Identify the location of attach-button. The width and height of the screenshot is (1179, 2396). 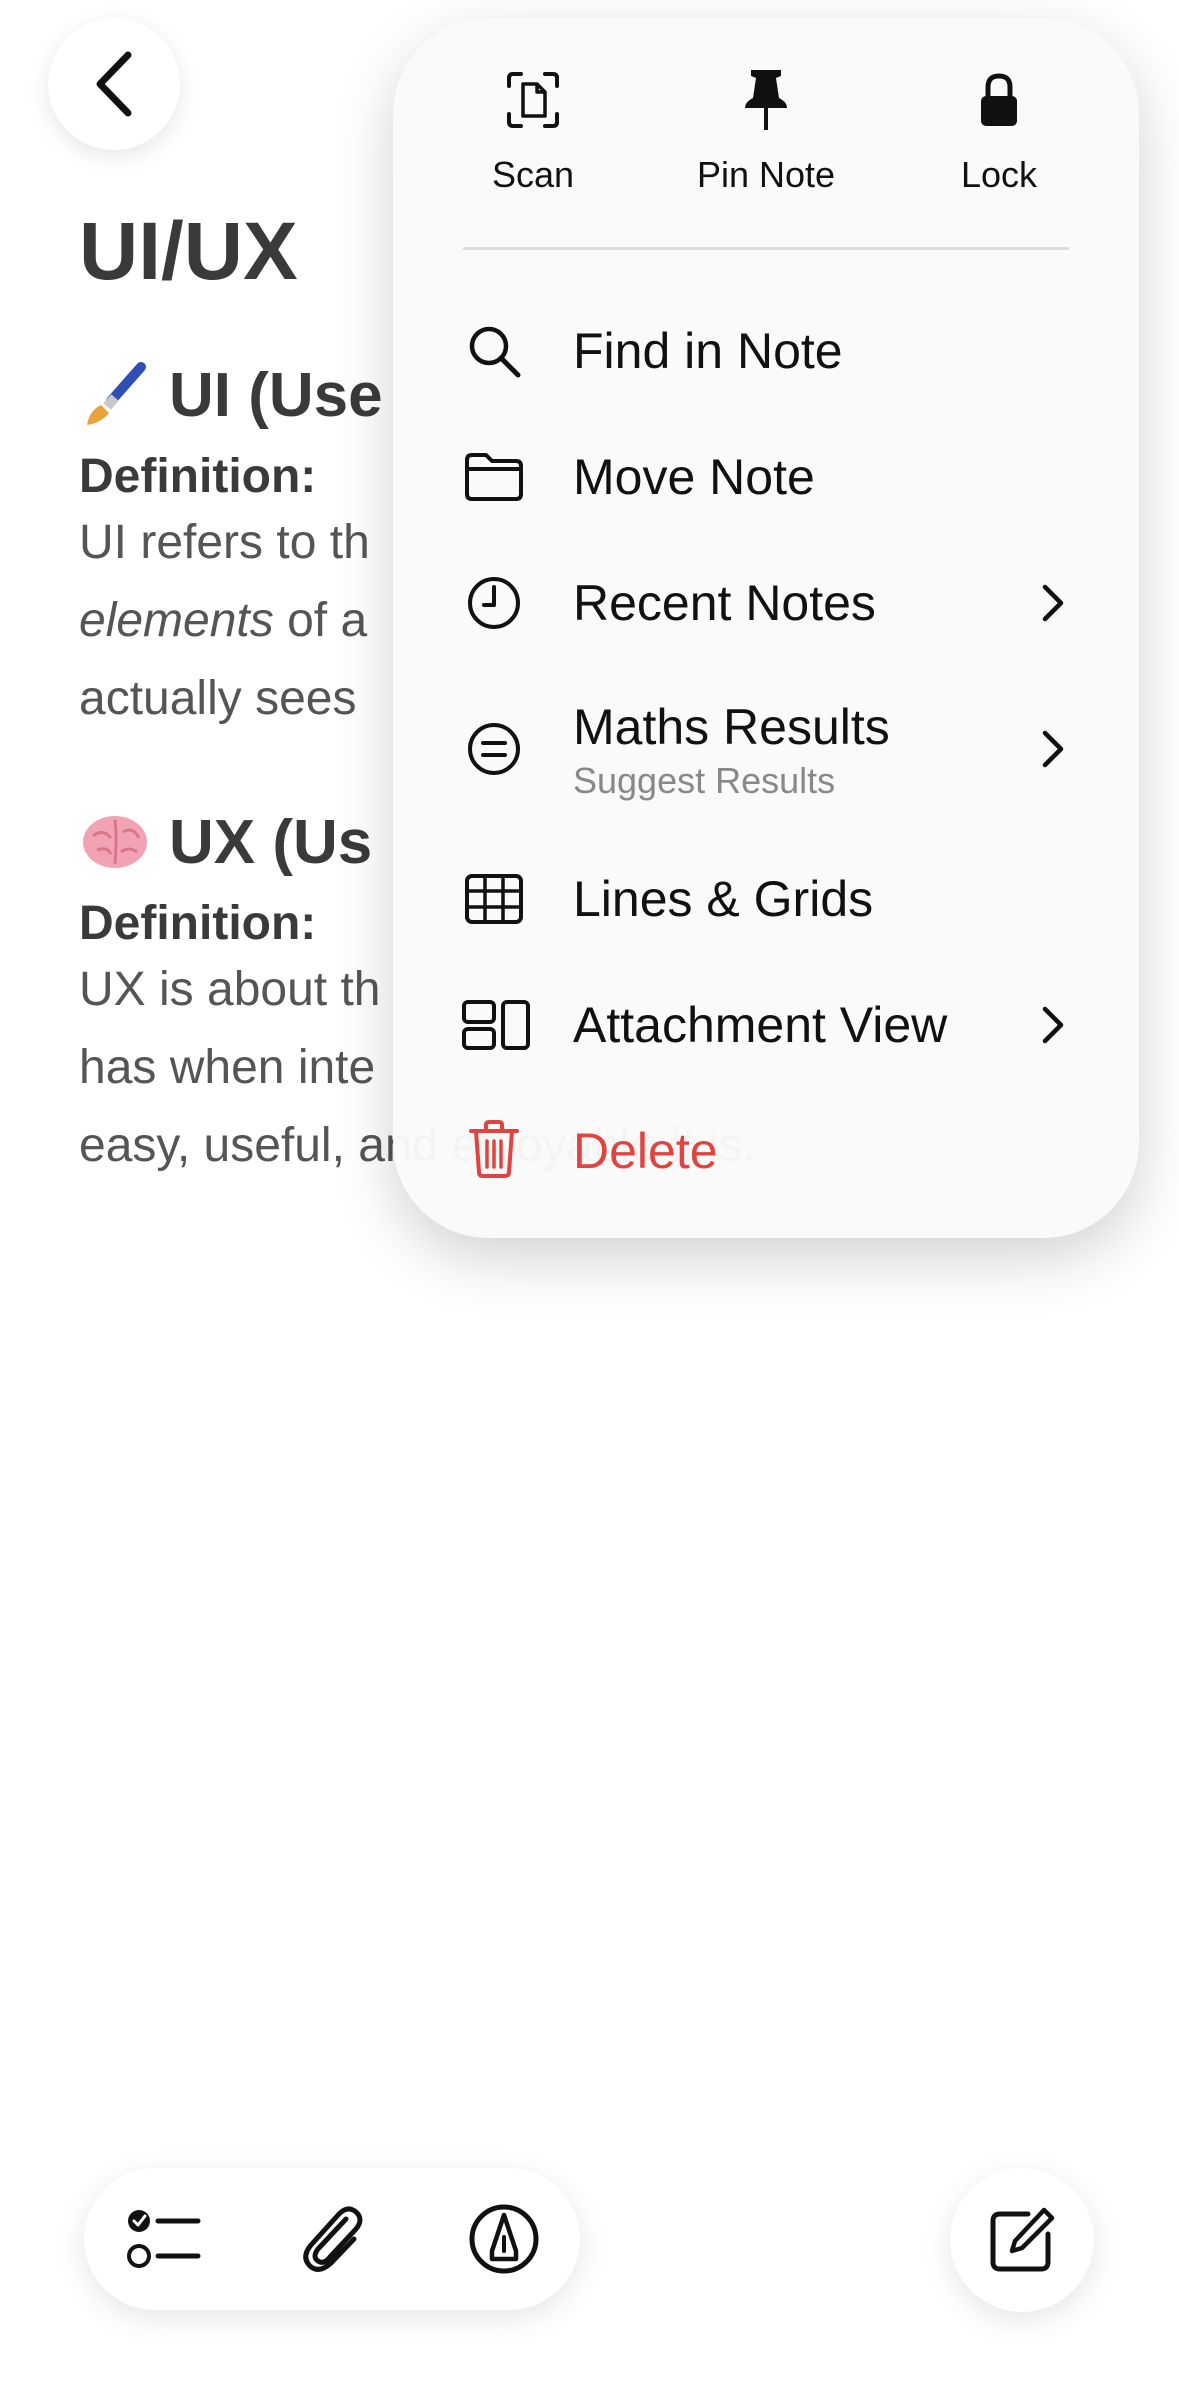
(333, 2239).